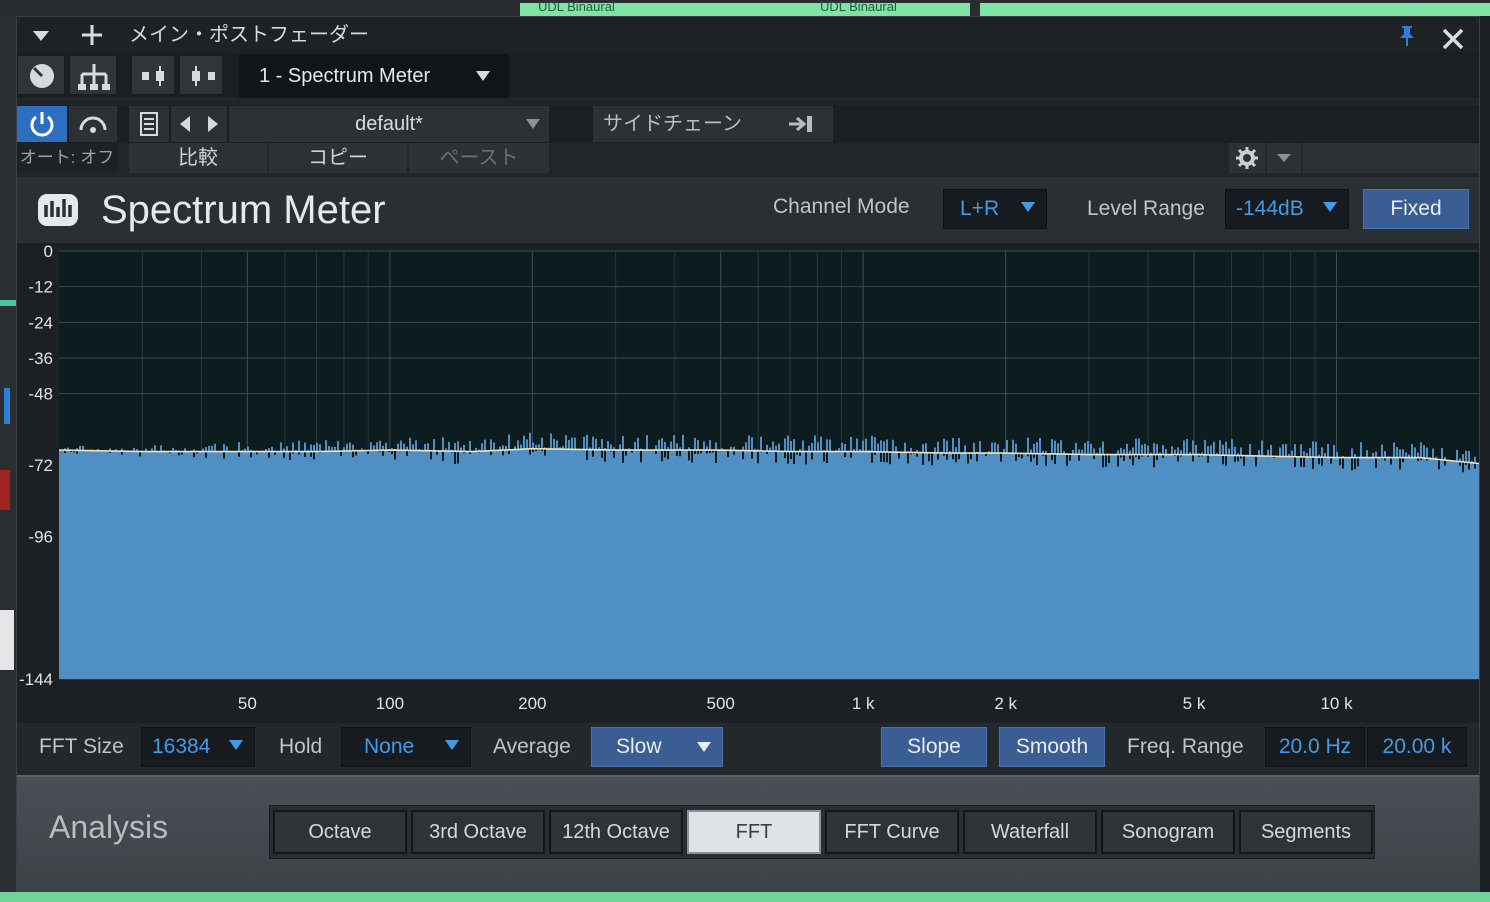 This screenshot has width=1490, height=902. I want to click on mode-waterfall-button: Waterfall, so click(1030, 832).